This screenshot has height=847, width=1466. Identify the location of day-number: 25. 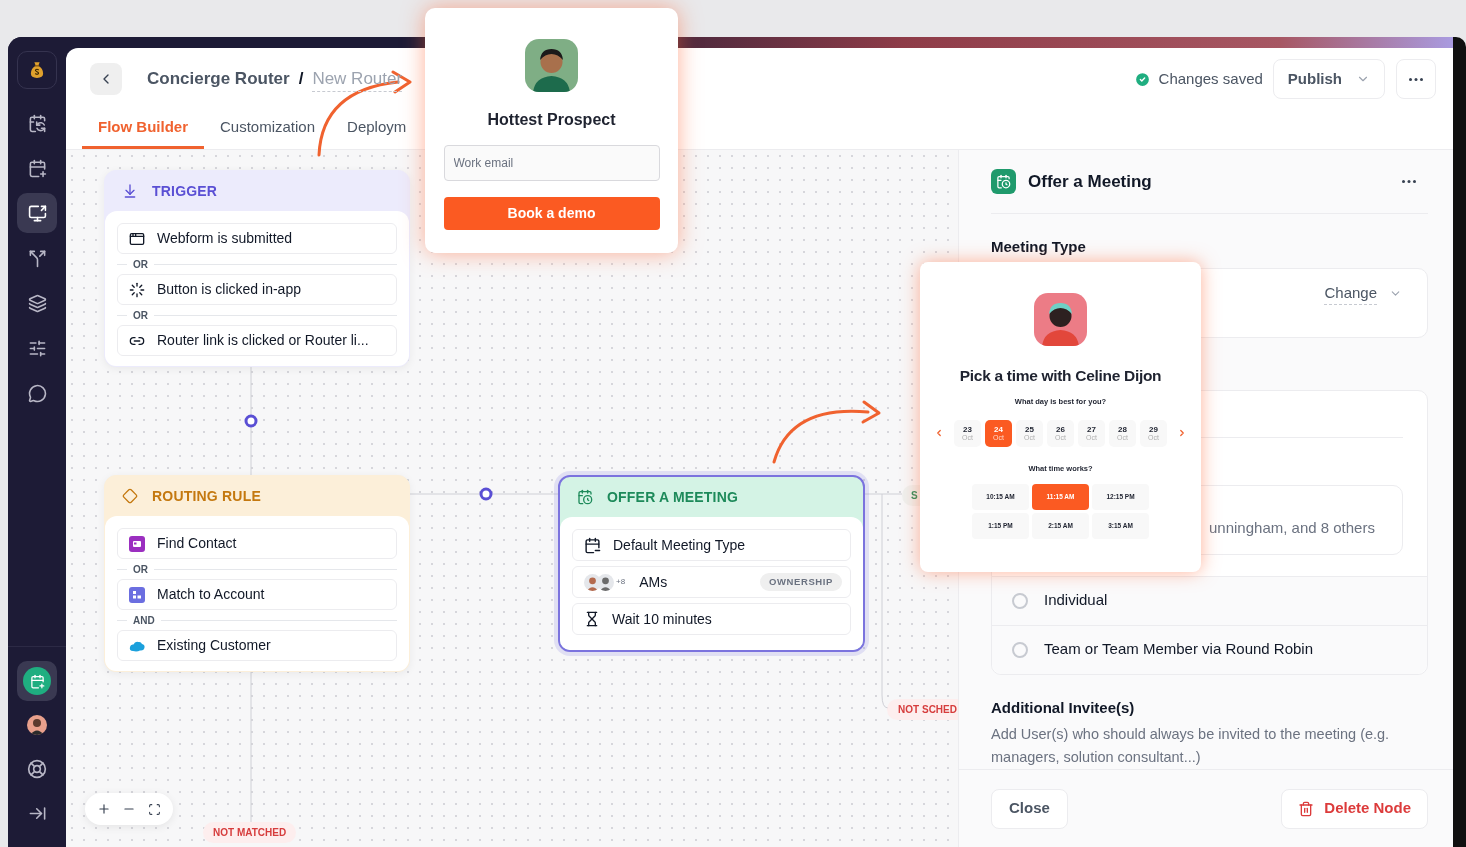
(1029, 429).